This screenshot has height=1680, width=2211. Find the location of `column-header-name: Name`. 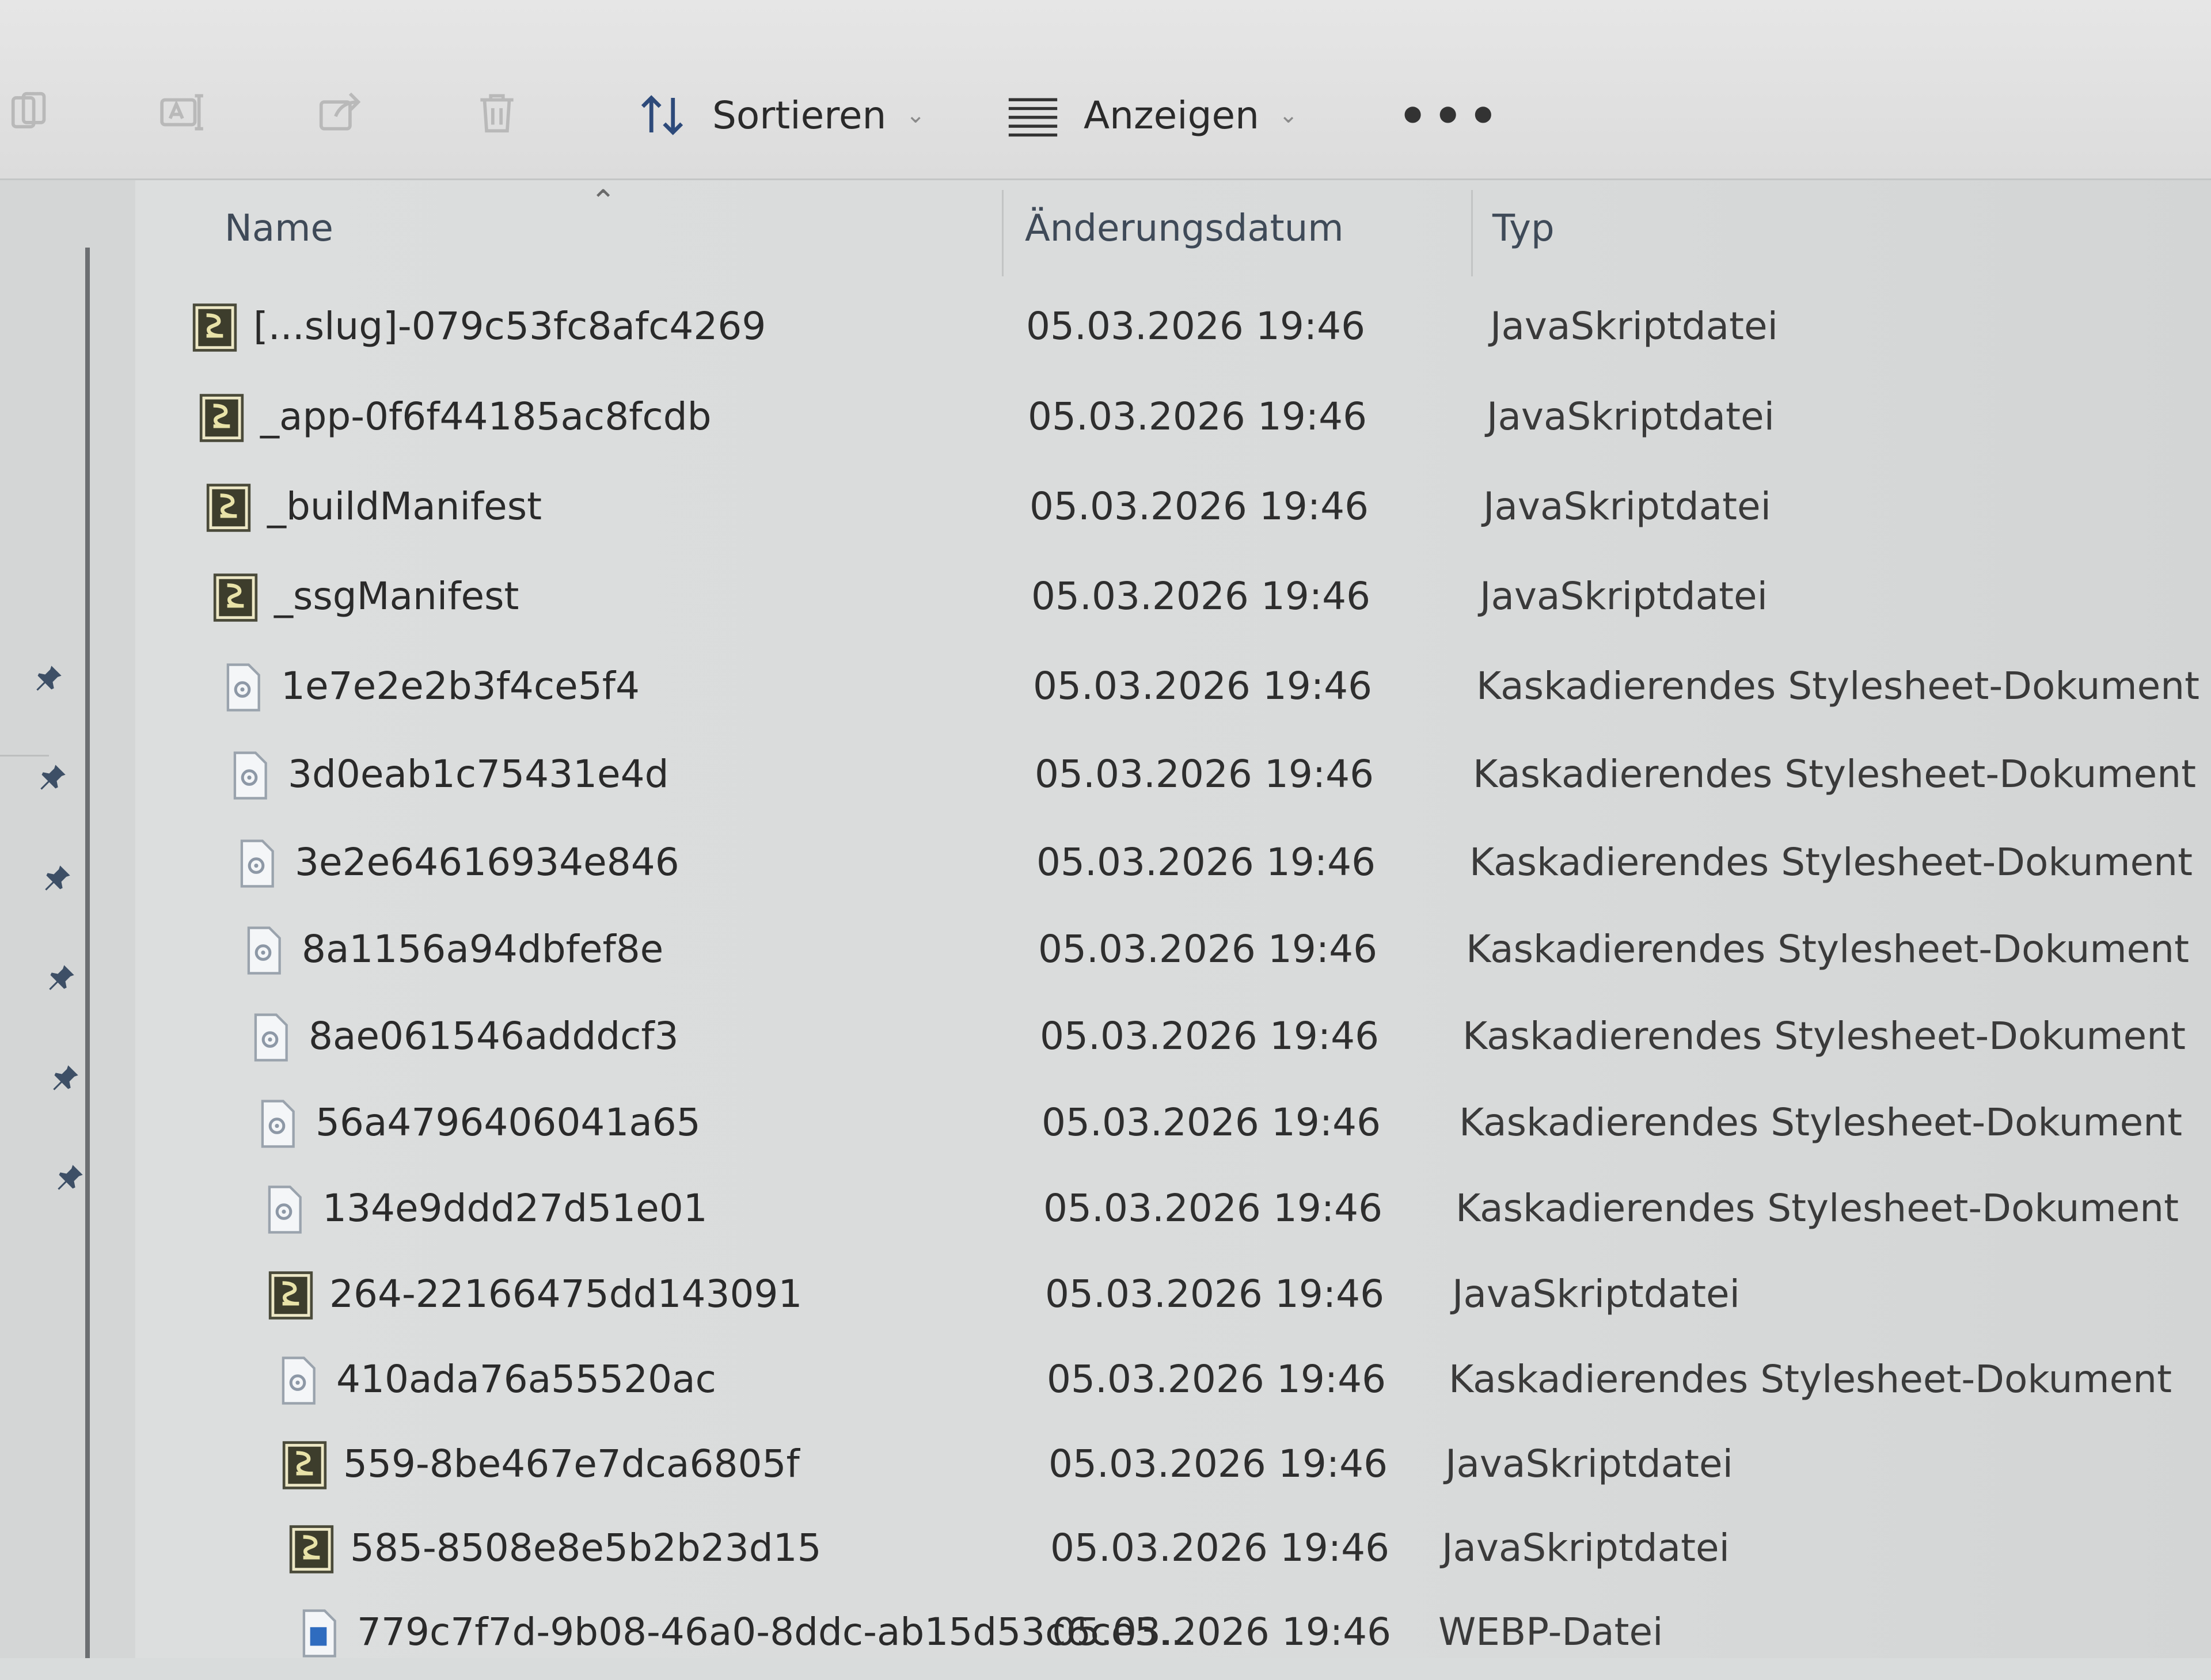

column-header-name: Name is located at coordinates (279, 233).